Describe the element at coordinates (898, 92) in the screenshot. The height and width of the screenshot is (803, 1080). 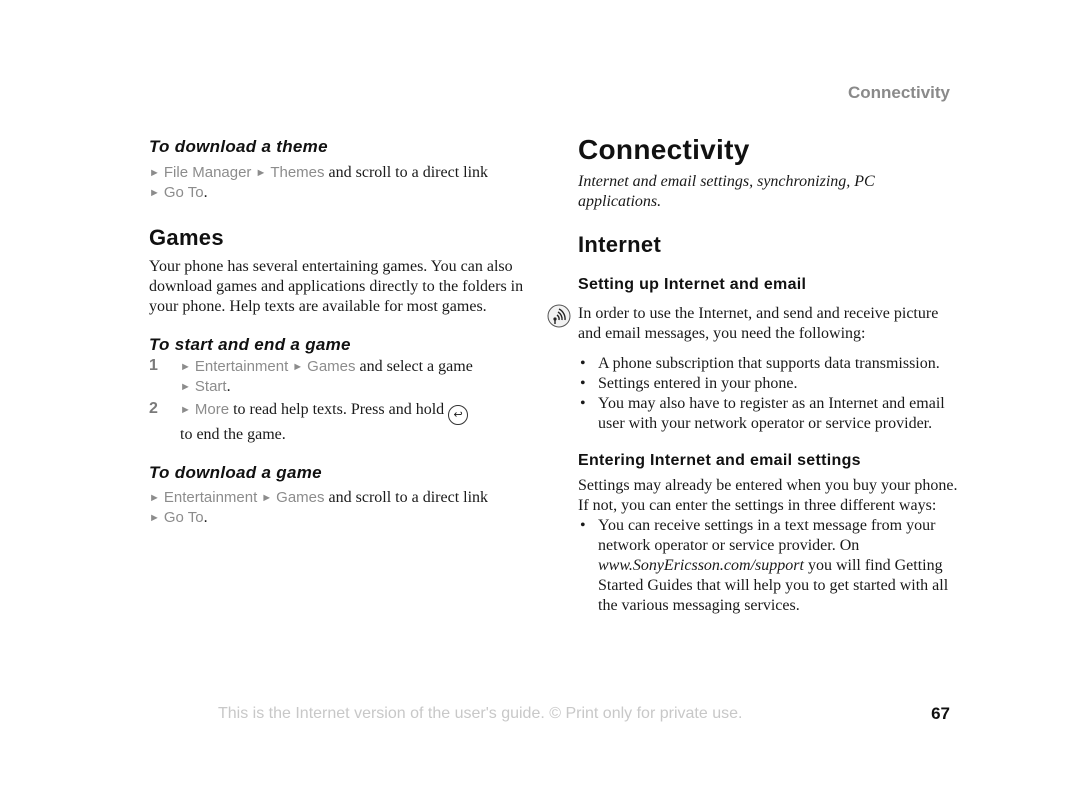
I see `running-header: Connectivity` at that location.